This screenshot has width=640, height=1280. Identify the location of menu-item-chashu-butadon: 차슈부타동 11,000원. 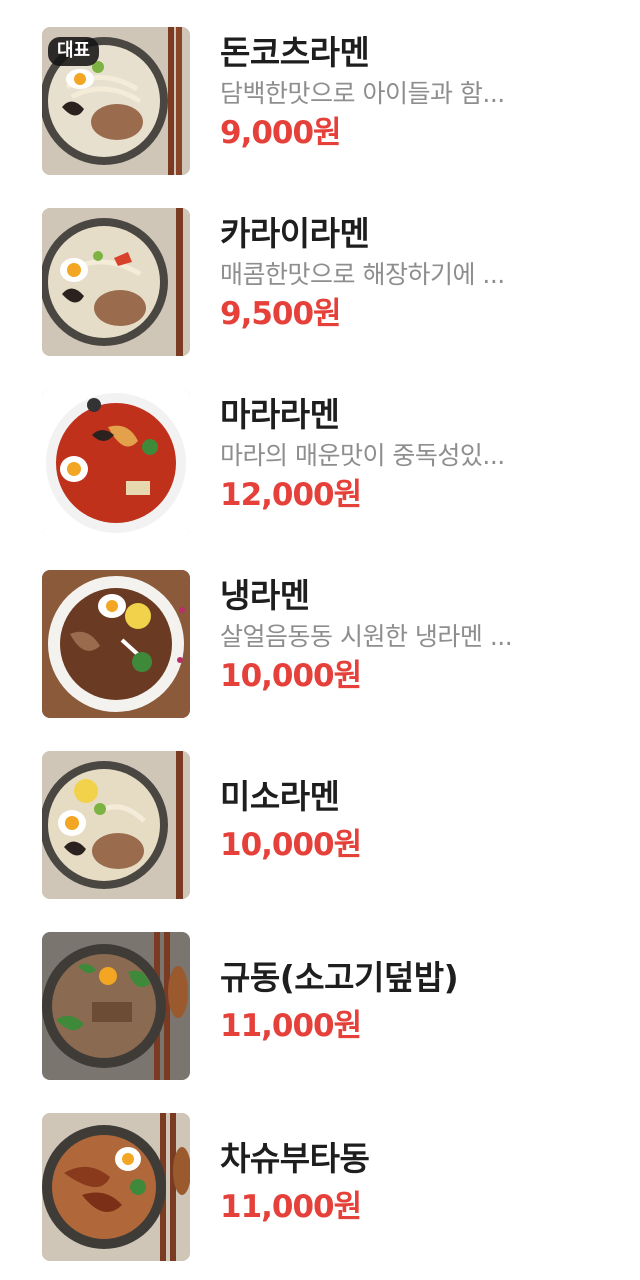
(320, 1188).